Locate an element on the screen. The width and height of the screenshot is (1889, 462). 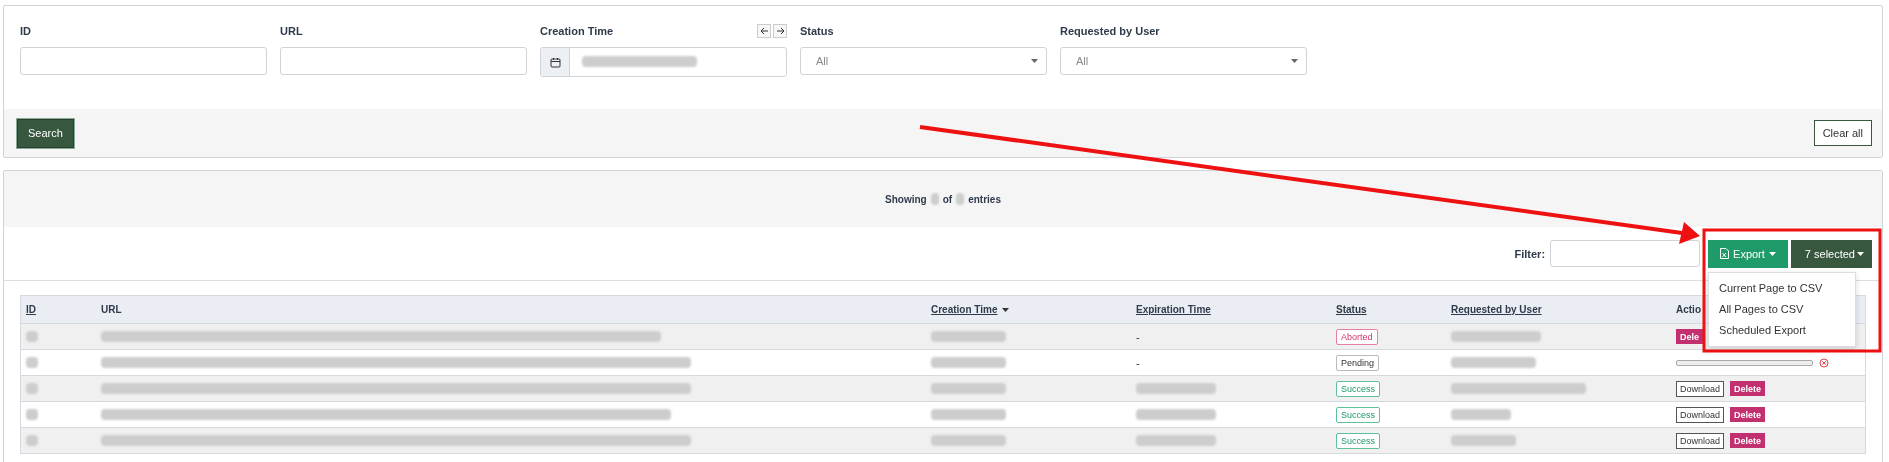
left-arrow-icon is located at coordinates (764, 31).